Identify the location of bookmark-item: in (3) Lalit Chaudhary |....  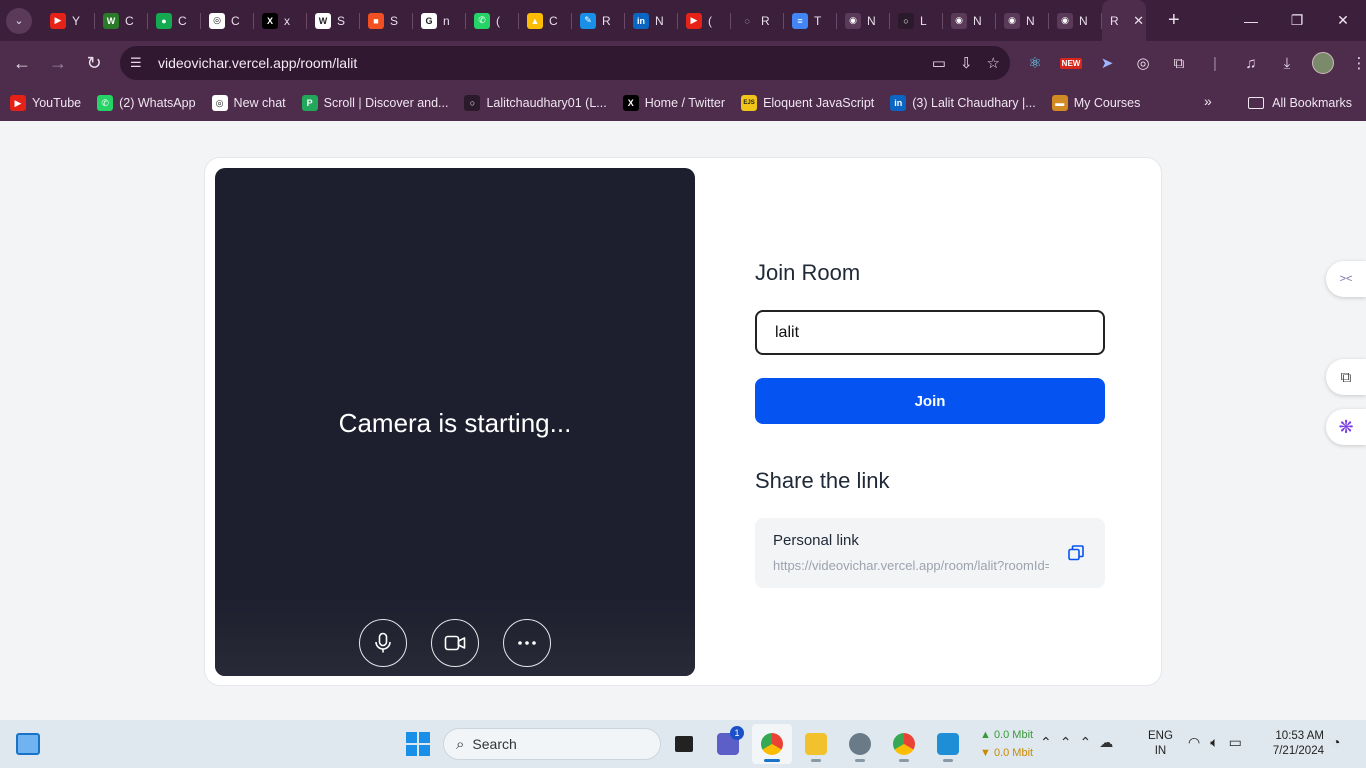
(963, 103).